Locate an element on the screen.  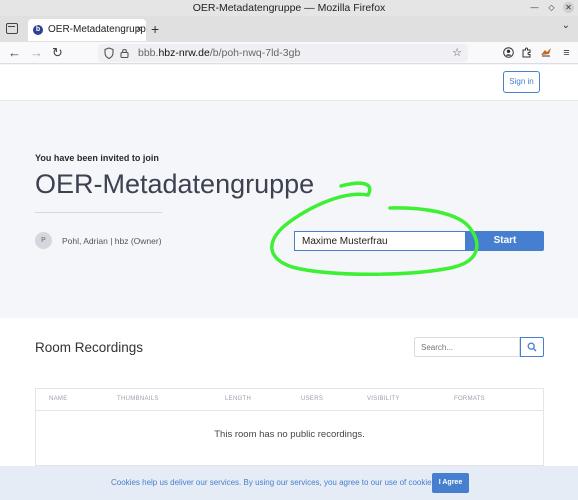
recordings-title: Room Recordings is located at coordinates (89, 347).